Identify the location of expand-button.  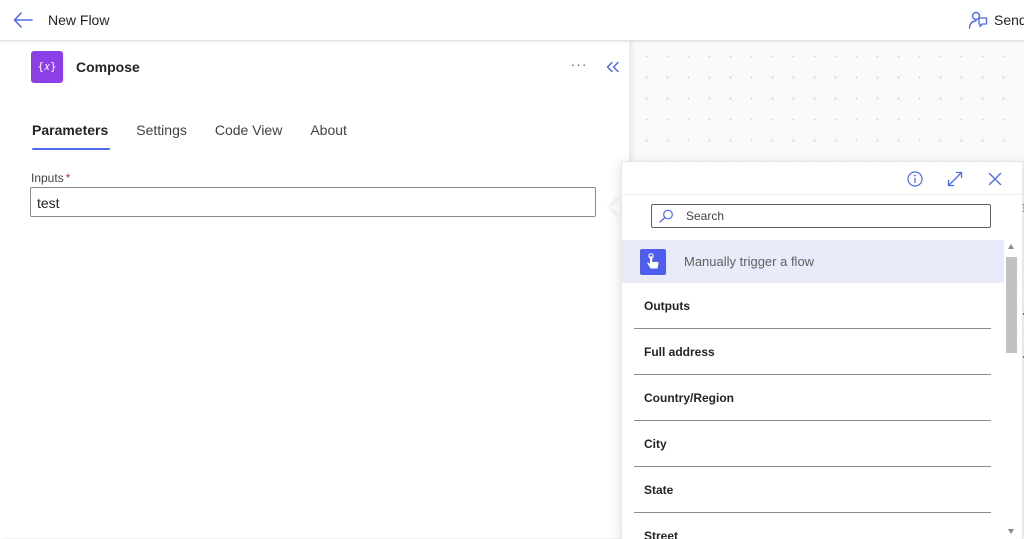
(955, 179).